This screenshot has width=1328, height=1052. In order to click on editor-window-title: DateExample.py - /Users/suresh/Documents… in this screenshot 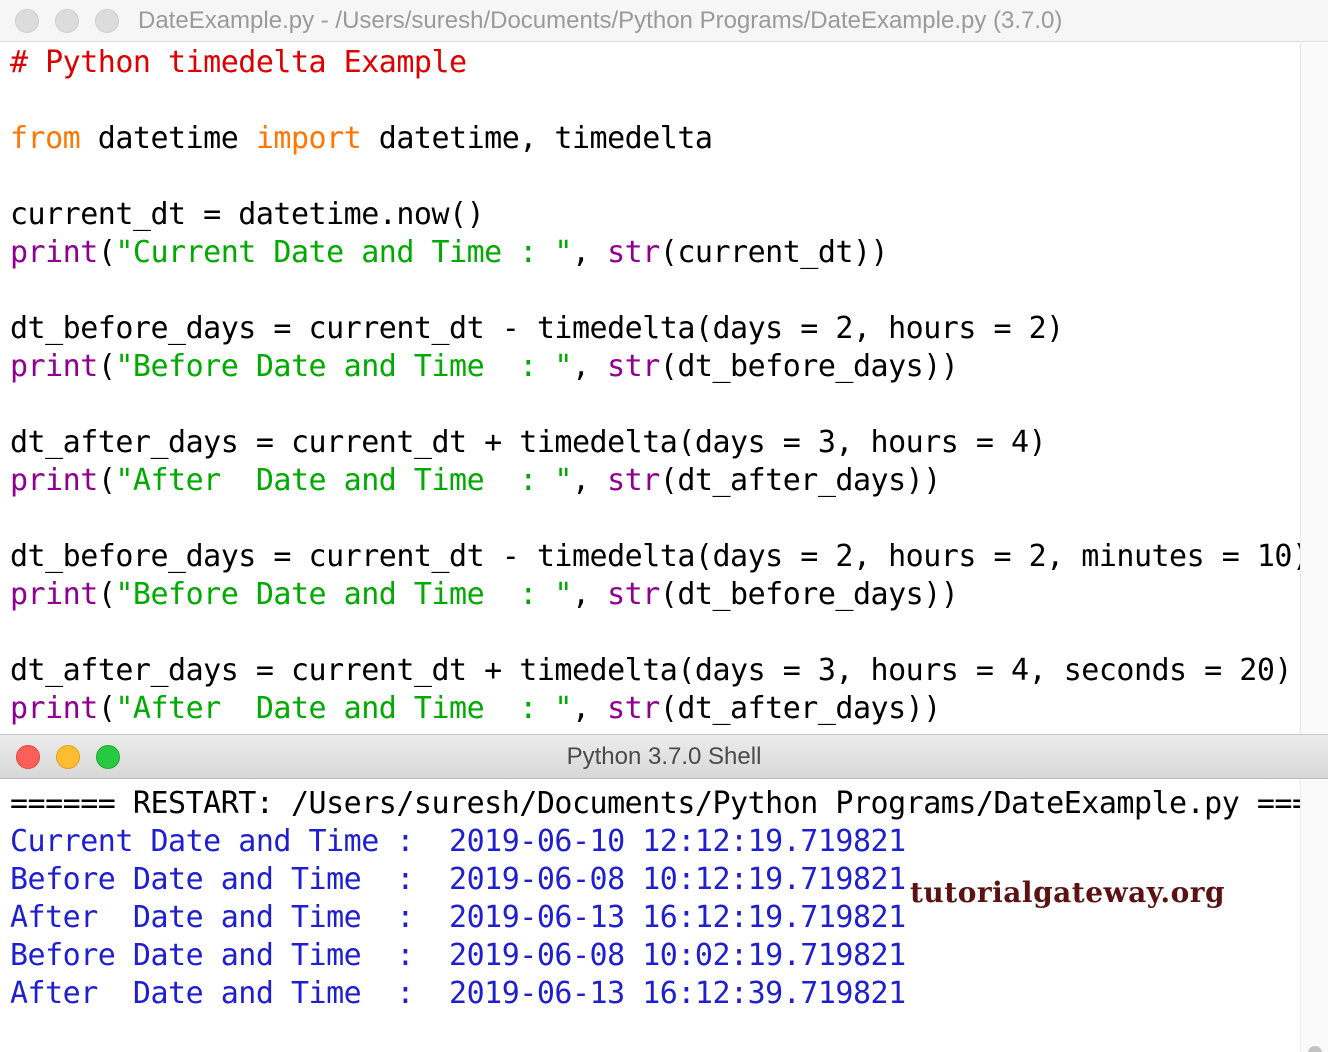, I will do `click(600, 20)`.